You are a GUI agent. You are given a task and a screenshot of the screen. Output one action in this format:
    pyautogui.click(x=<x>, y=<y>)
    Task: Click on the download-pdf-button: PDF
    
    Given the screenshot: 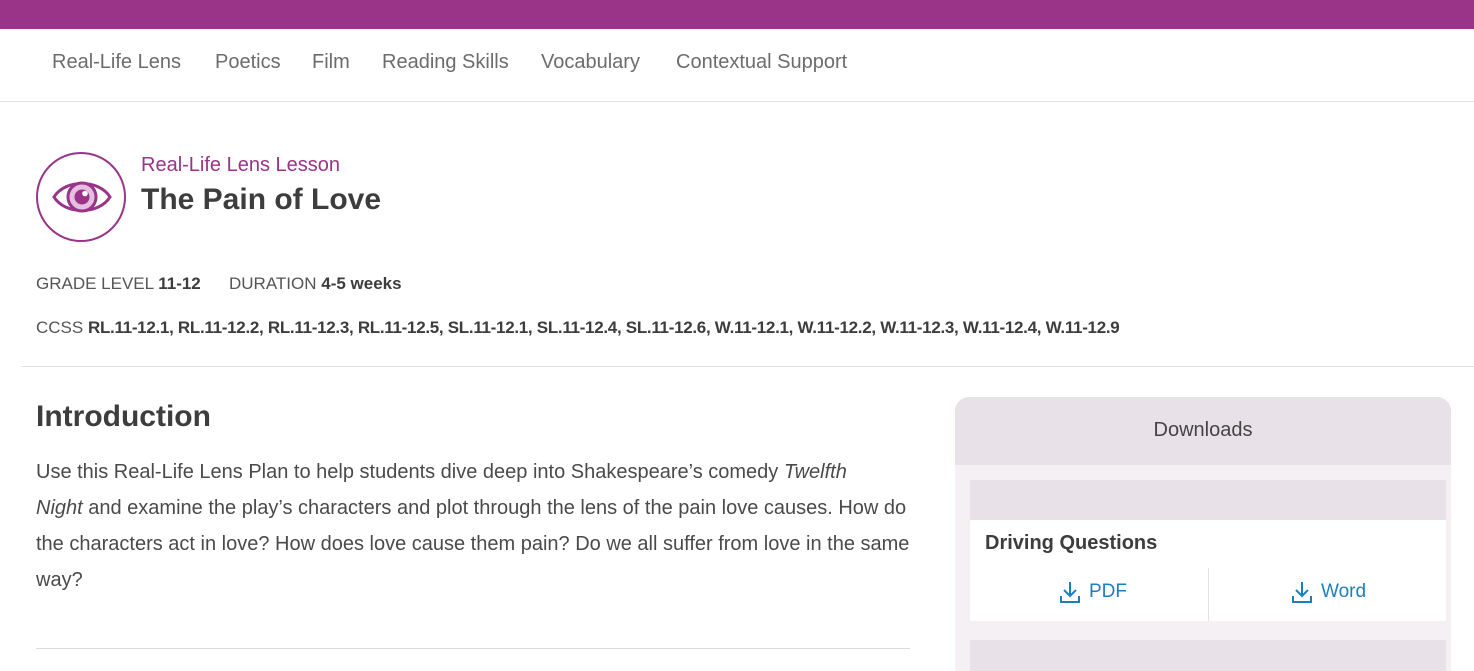 What is the action you would take?
    pyautogui.click(x=1093, y=592)
    